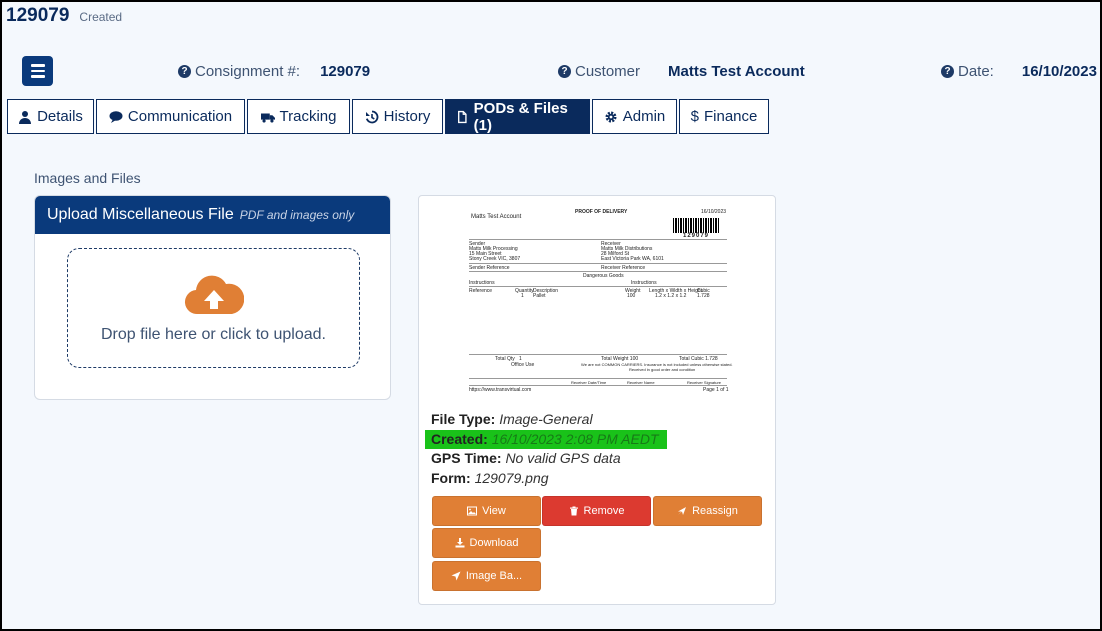  What do you see at coordinates (604, 511) in the screenshot?
I see `remove-label: Remove` at bounding box center [604, 511].